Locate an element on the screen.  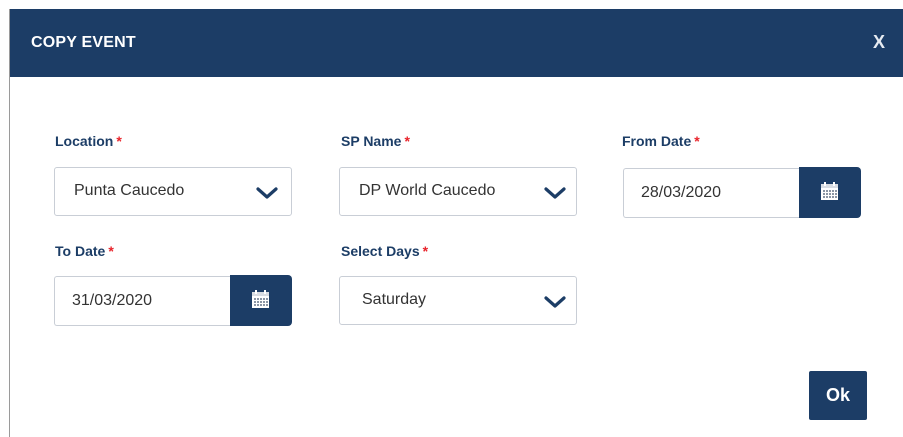
location-label-text: Location is located at coordinates (84, 141).